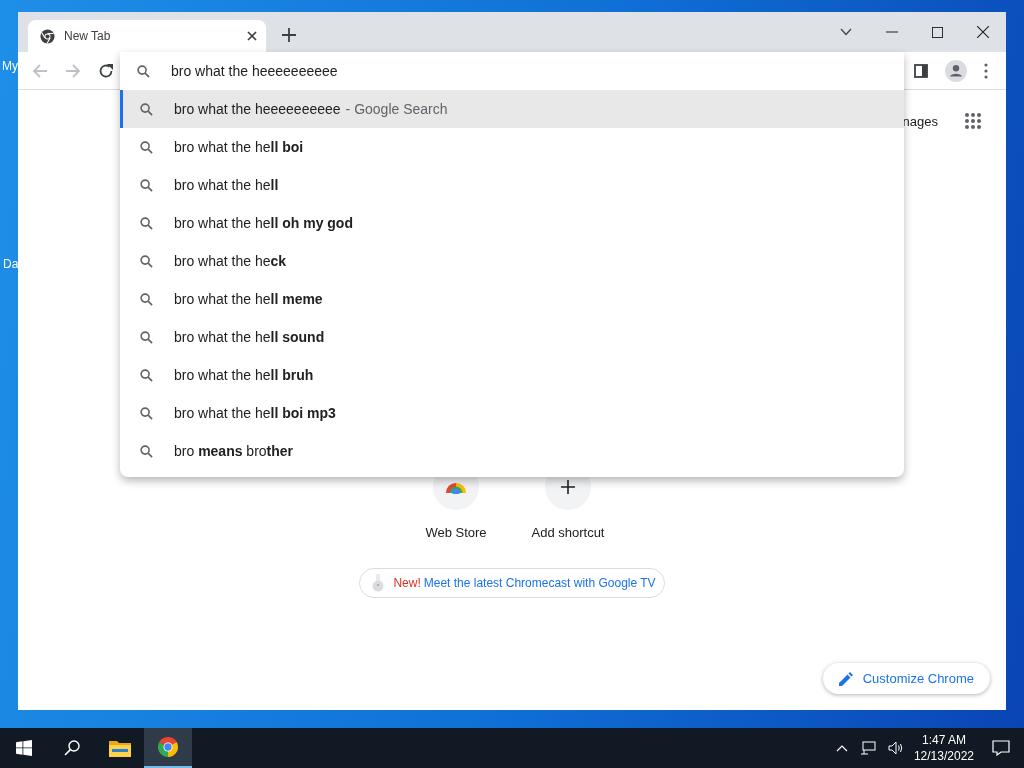 The width and height of the screenshot is (1024, 768). I want to click on suggestion-item: bro what the hell oh my god, so click(512, 223).